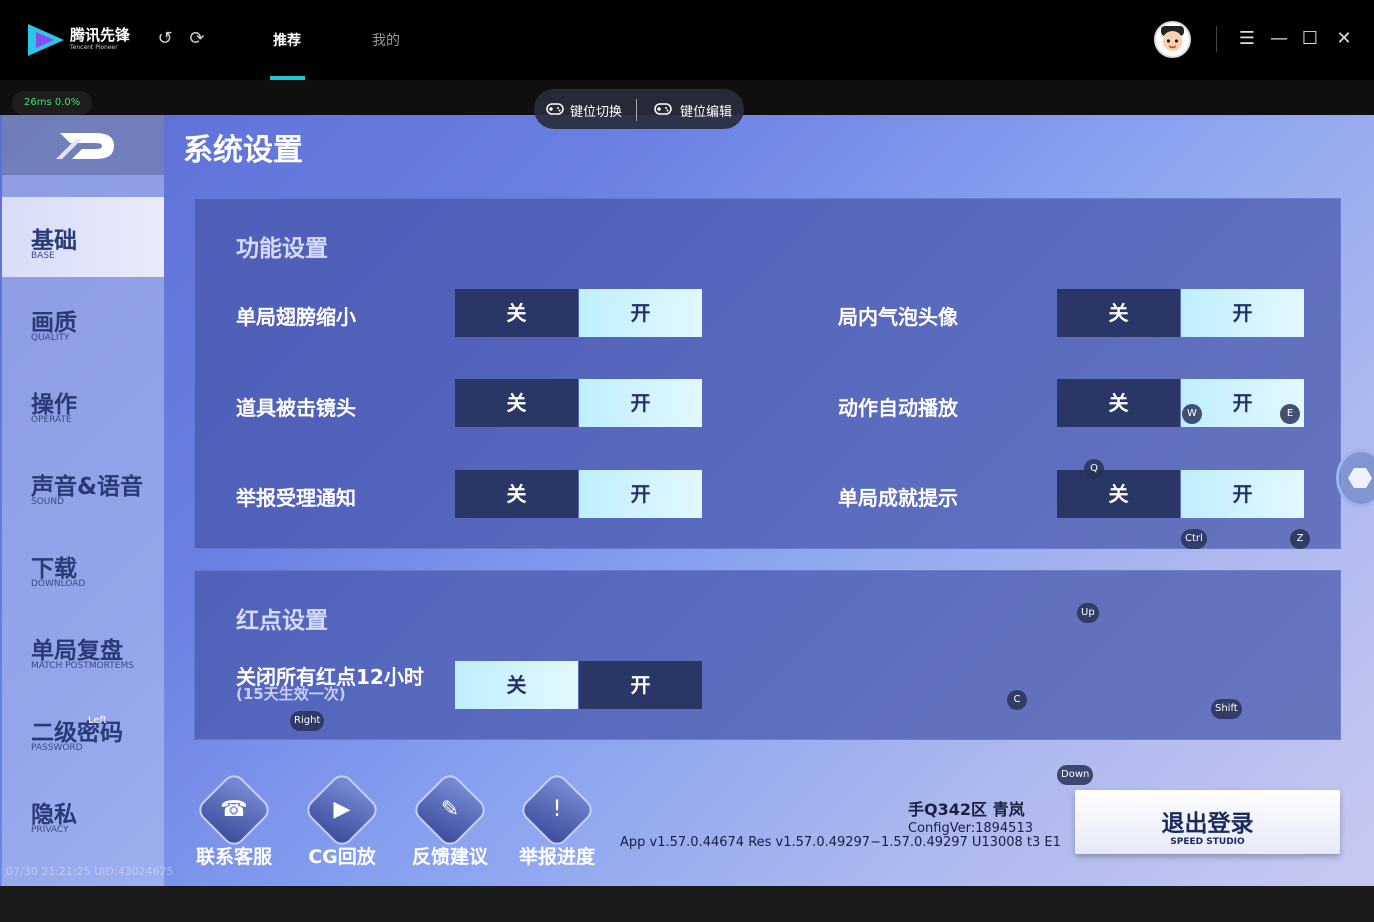  I want to click on toggle-bubble-avatar: 关 开, so click(1180, 313).